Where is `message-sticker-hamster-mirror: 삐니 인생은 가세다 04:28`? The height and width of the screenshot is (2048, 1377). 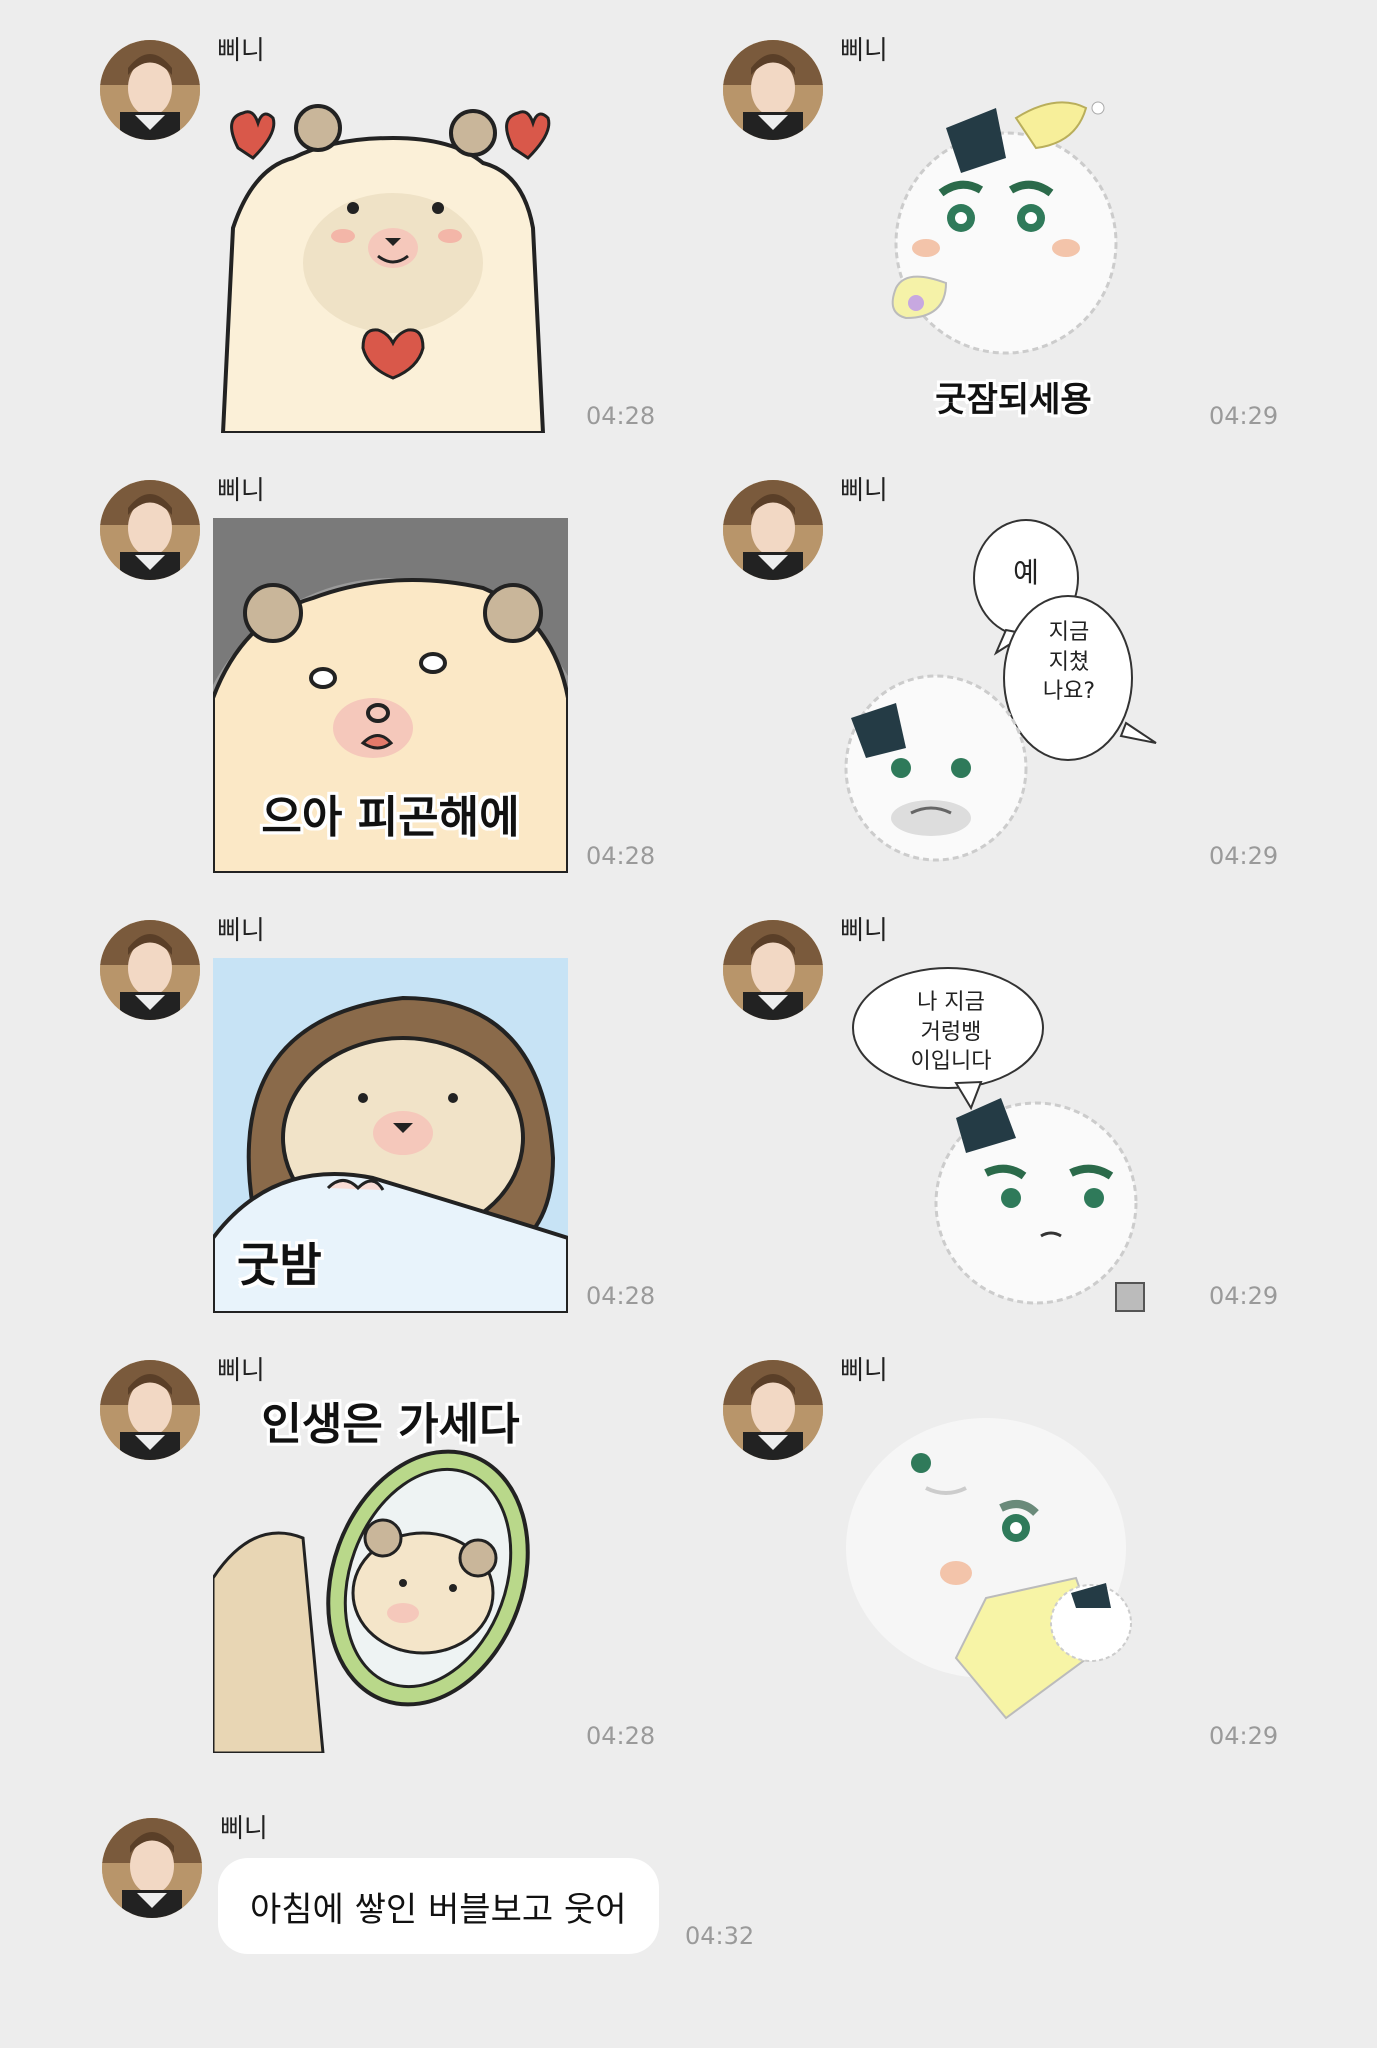 message-sticker-hamster-mirror: 삐니 인생은 가세다 04:28 is located at coordinates (344, 1540).